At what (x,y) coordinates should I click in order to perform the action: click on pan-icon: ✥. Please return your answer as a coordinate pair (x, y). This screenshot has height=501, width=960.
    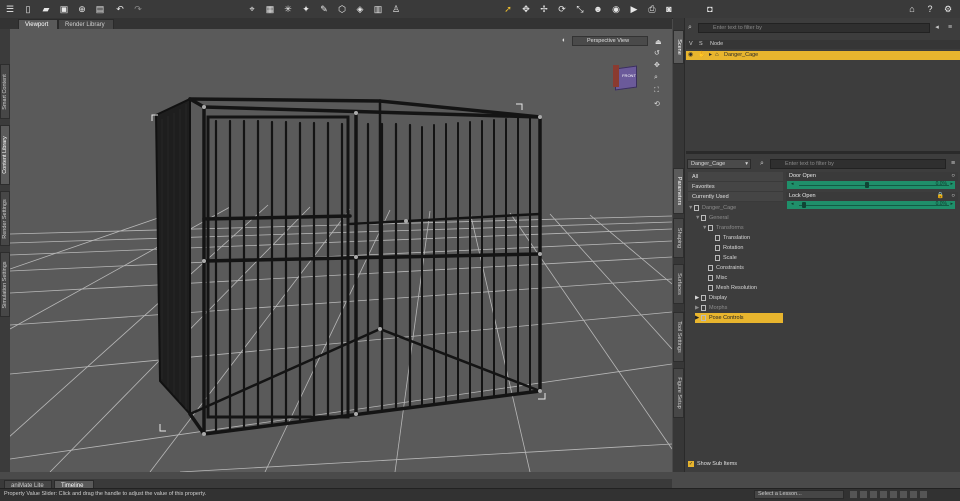
    Looking at the image, I should click on (657, 65).